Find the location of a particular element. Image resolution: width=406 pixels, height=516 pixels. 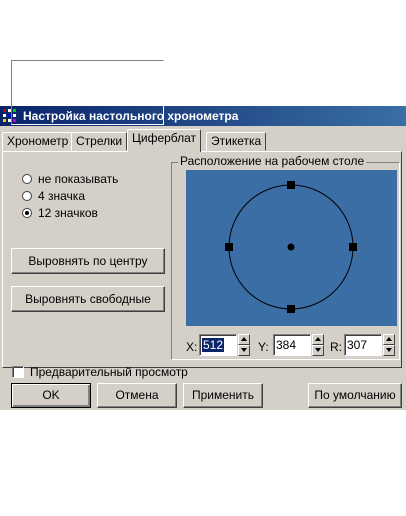

preview-label: Предварительный просмотр is located at coordinates (109, 372).